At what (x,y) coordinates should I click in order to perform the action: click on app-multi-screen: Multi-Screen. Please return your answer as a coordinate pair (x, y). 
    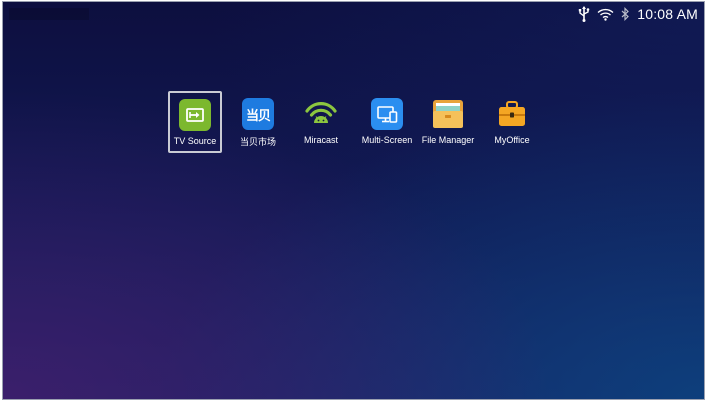
    Looking at the image, I should click on (387, 124).